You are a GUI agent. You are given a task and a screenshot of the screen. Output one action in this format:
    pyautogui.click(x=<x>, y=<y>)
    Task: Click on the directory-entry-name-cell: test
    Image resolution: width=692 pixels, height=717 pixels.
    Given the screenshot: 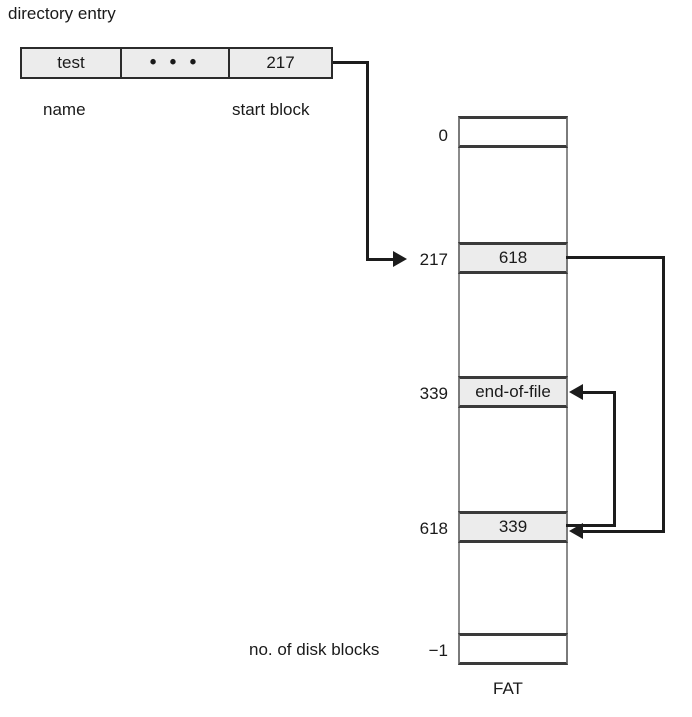 What is the action you would take?
    pyautogui.click(x=71, y=63)
    